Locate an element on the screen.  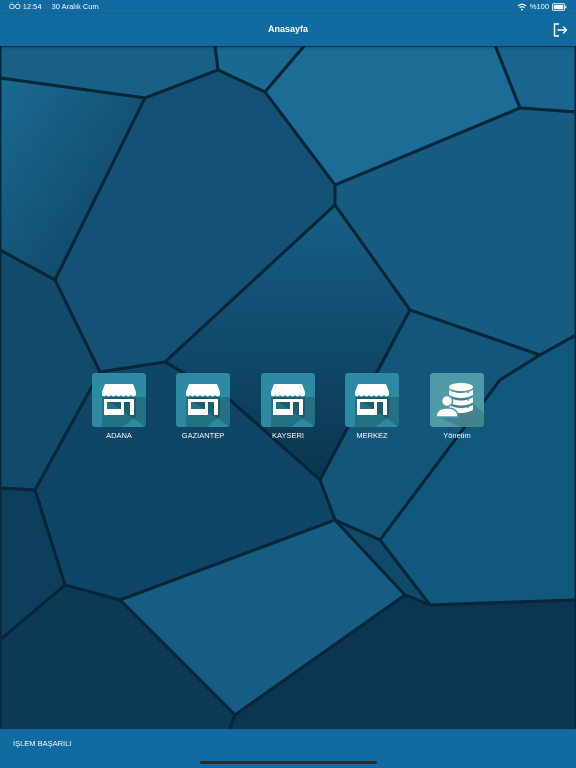
module-tiles: ADANA GAZIANTEP KAYSERI MERKEZ Yönetim is located at coordinates (288, 408).